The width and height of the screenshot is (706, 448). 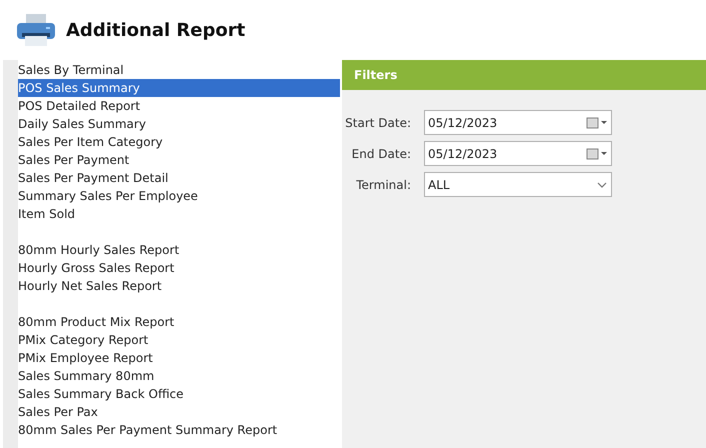 What do you see at coordinates (179, 376) in the screenshot?
I see `report-item: Sales Summary 80mm` at bounding box center [179, 376].